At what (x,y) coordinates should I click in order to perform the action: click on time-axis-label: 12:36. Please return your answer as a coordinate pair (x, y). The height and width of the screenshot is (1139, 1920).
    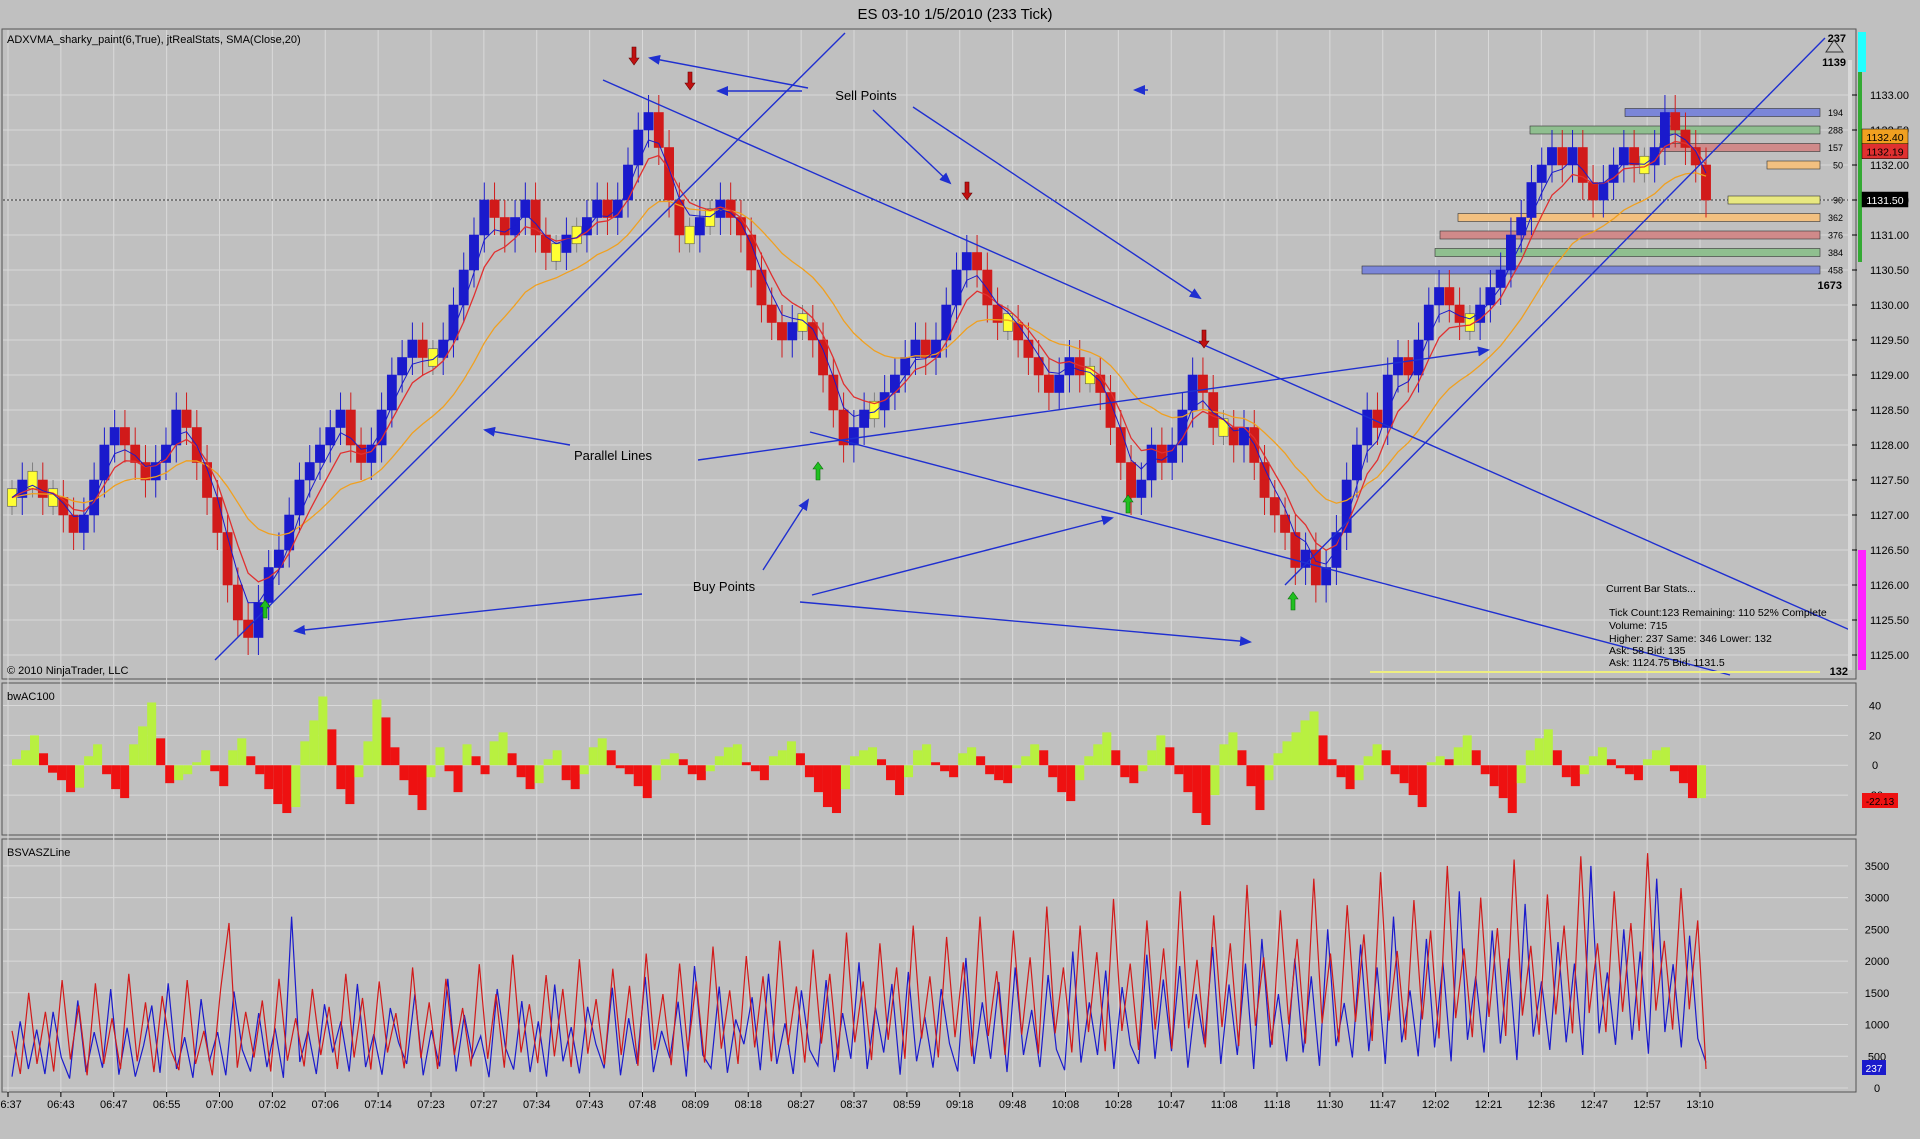
    Looking at the image, I should click on (1542, 1105).